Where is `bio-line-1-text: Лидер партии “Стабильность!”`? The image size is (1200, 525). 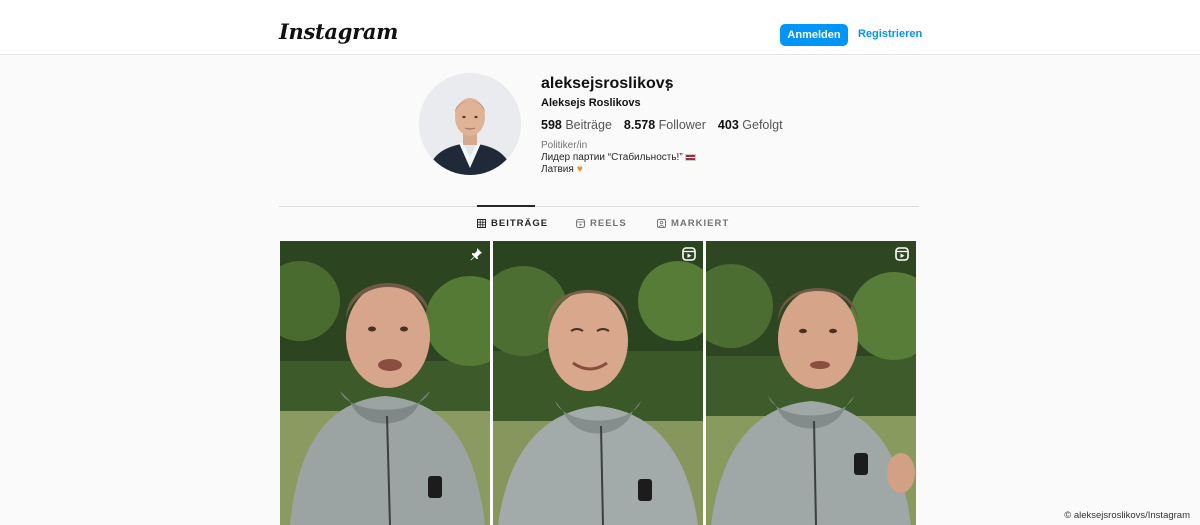
bio-line-1-text: Лидер партии “Стабильность!” is located at coordinates (612, 157).